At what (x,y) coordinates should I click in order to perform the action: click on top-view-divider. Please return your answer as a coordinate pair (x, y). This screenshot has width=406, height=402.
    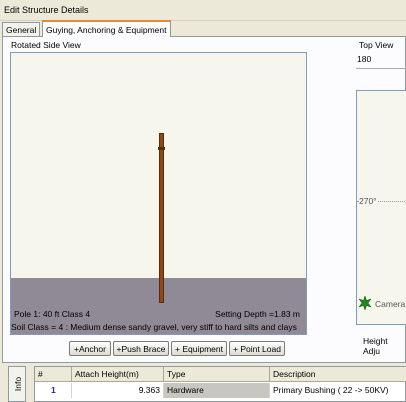
    Looking at the image, I should click on (381, 68).